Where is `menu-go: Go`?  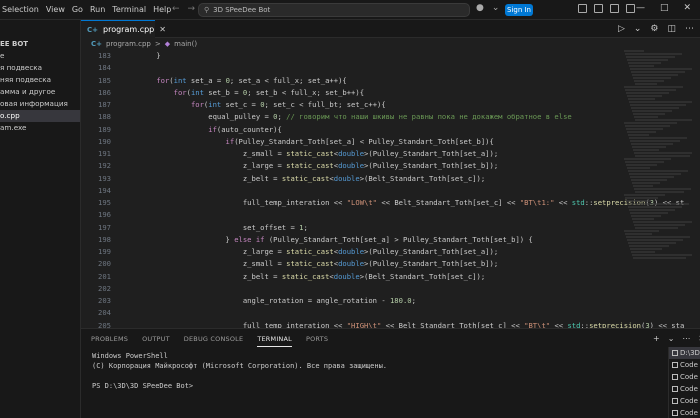
menu-go: Go is located at coordinates (81, 9).